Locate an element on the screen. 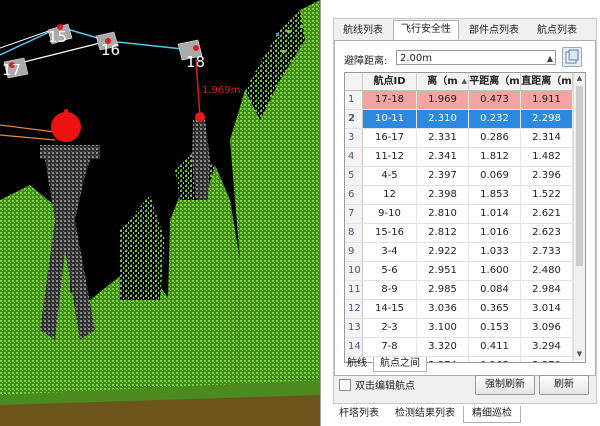 Image resolution: width=600 pixels, height=426 pixels. cell-horizontal: 1.853 is located at coordinates (495, 195).